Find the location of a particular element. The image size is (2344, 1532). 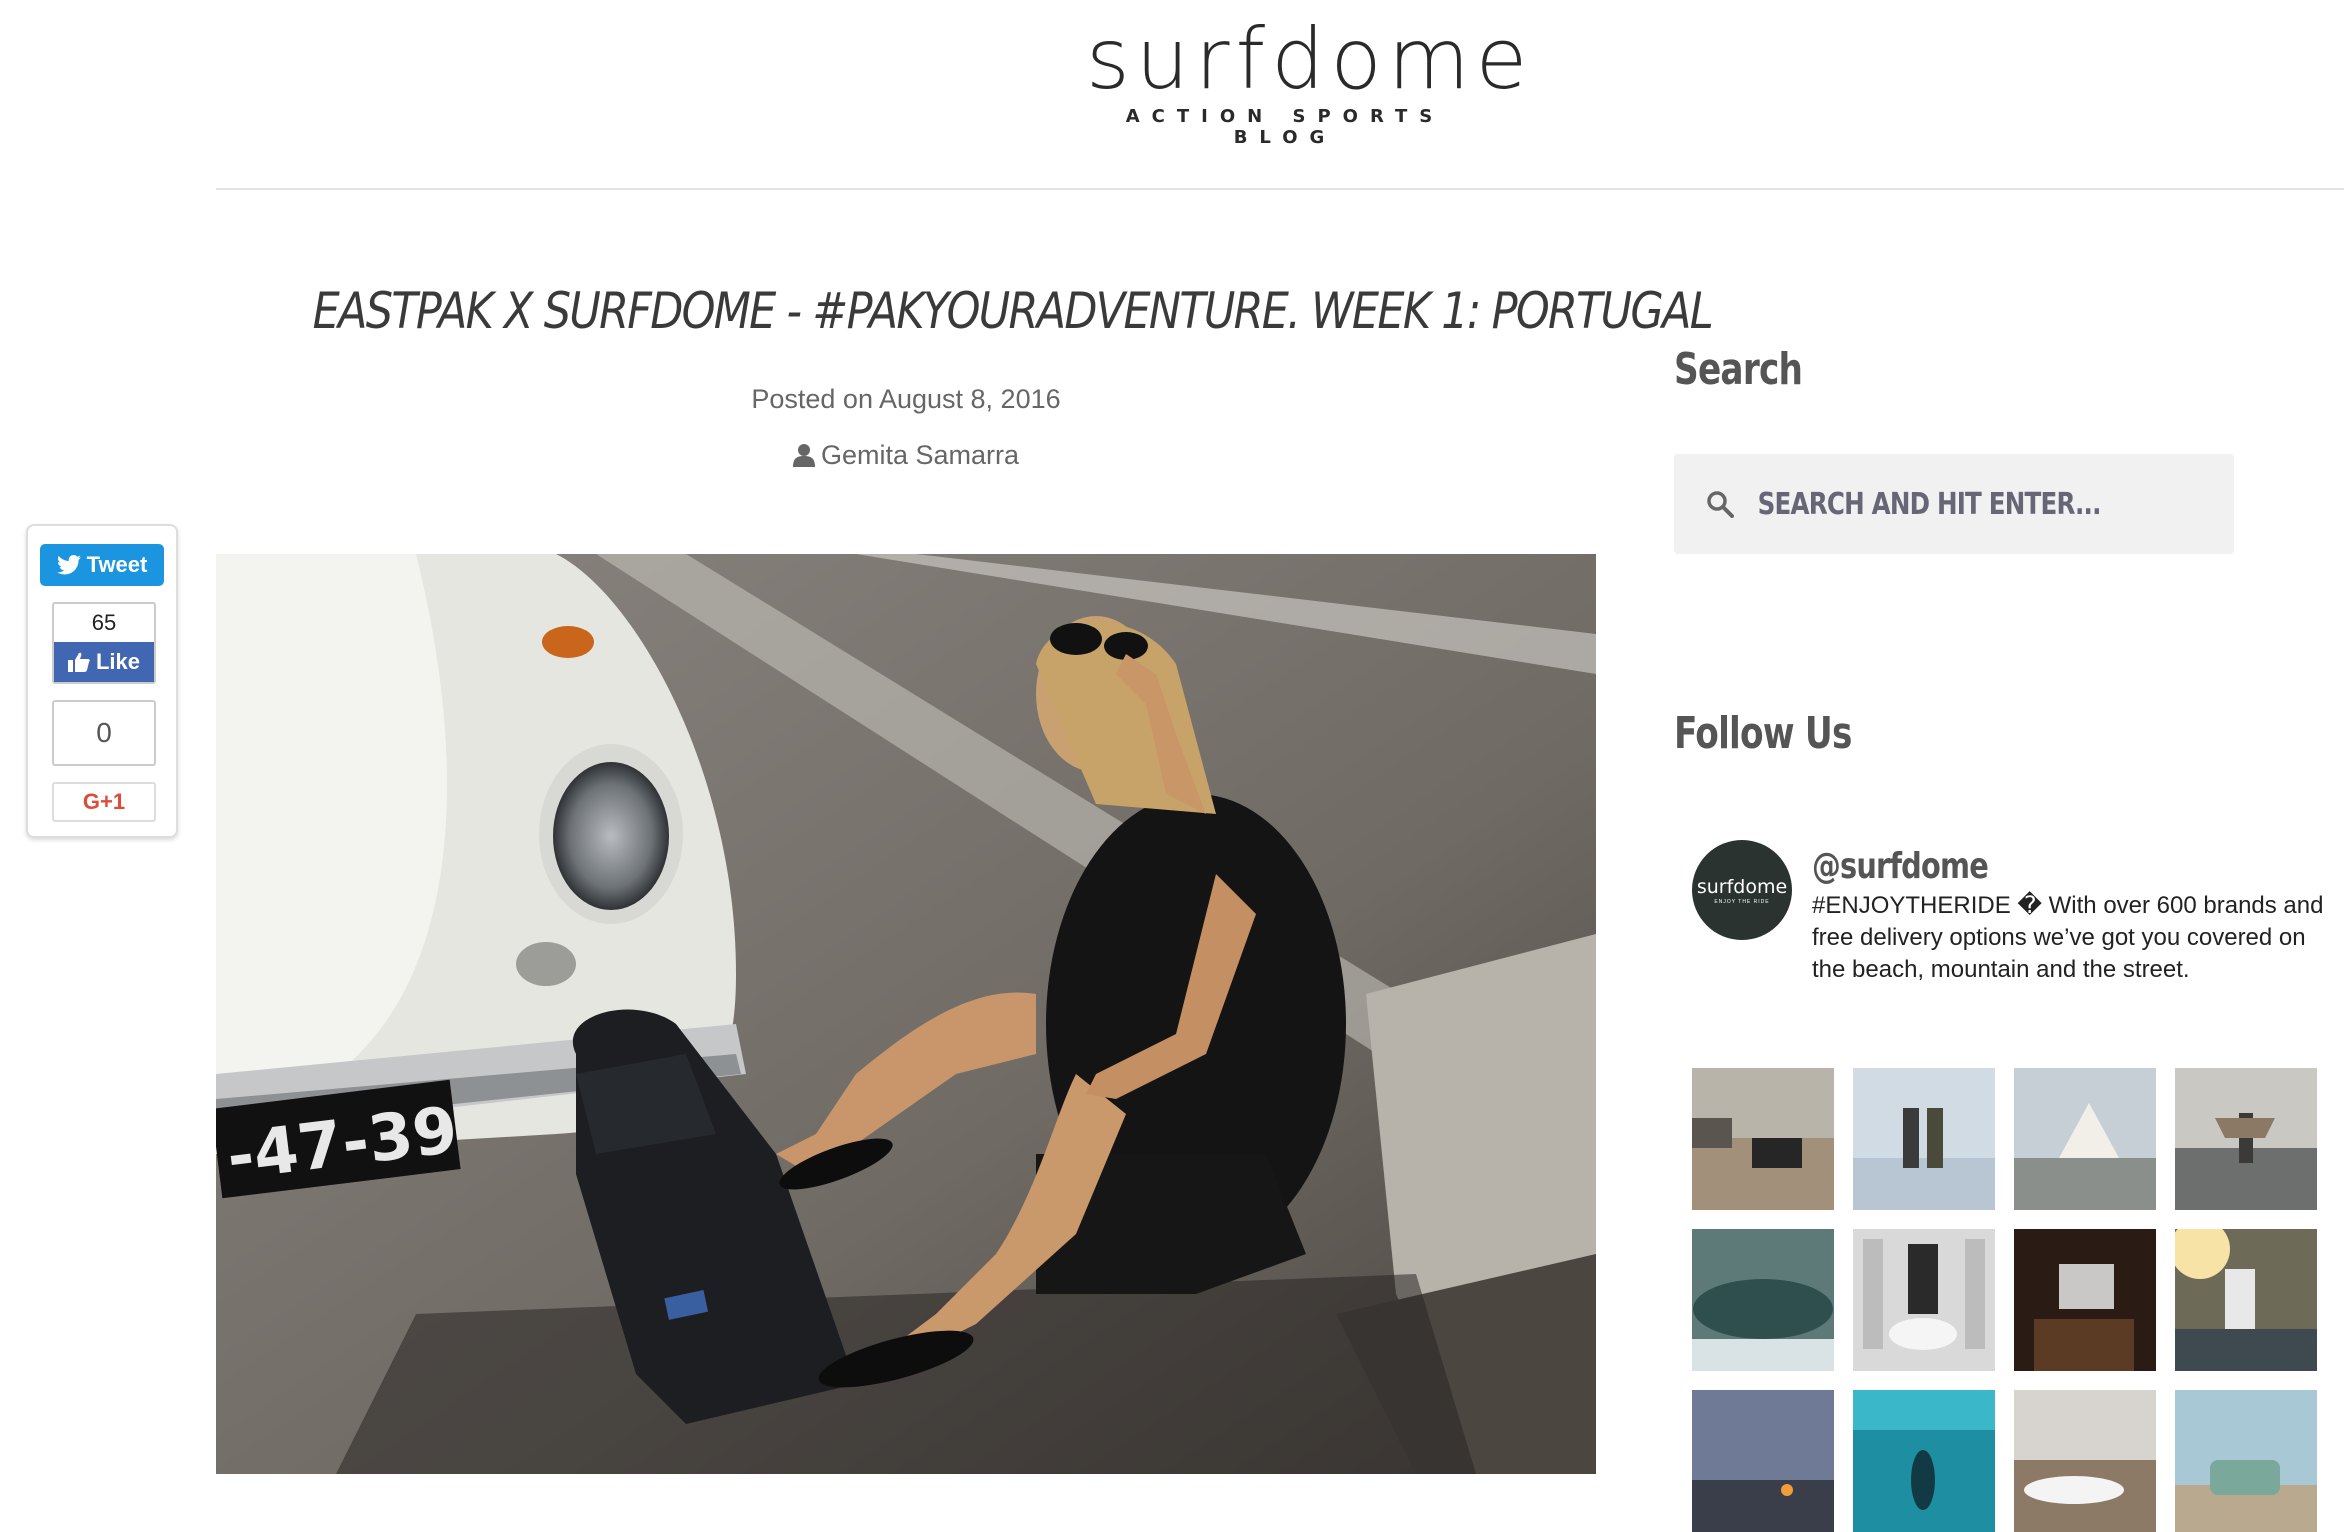

site-logo: surfdome ACTION SPORTS BLOG is located at coordinates (1310, 79).